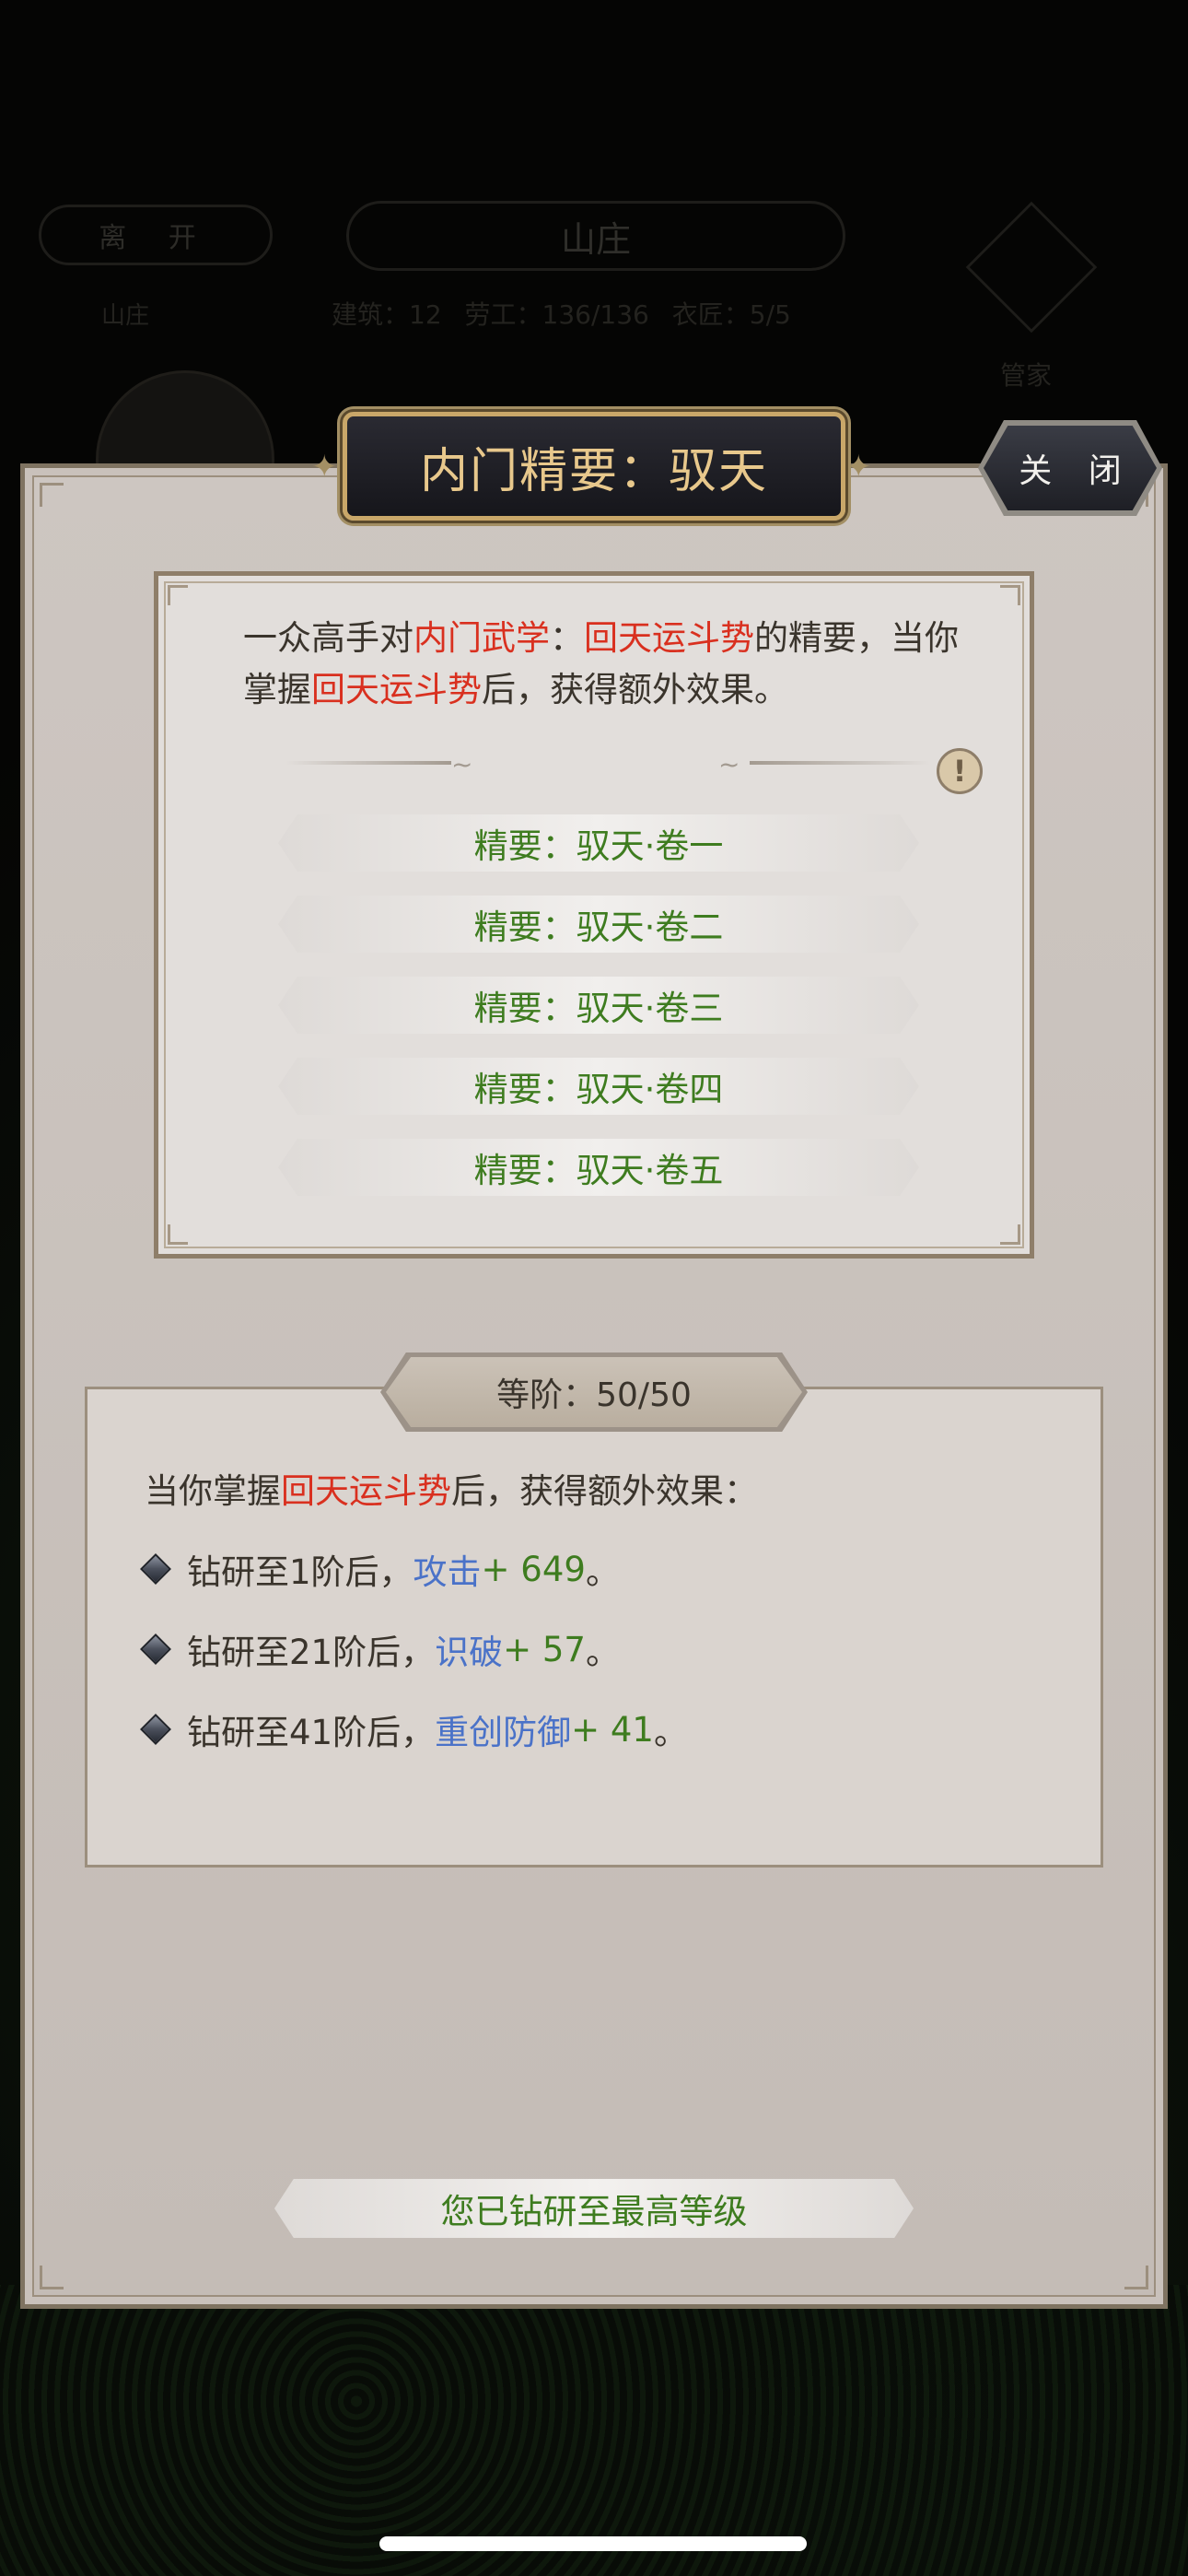 The height and width of the screenshot is (2576, 1188). I want to click on effect-stat: 识破, so click(469, 1652).